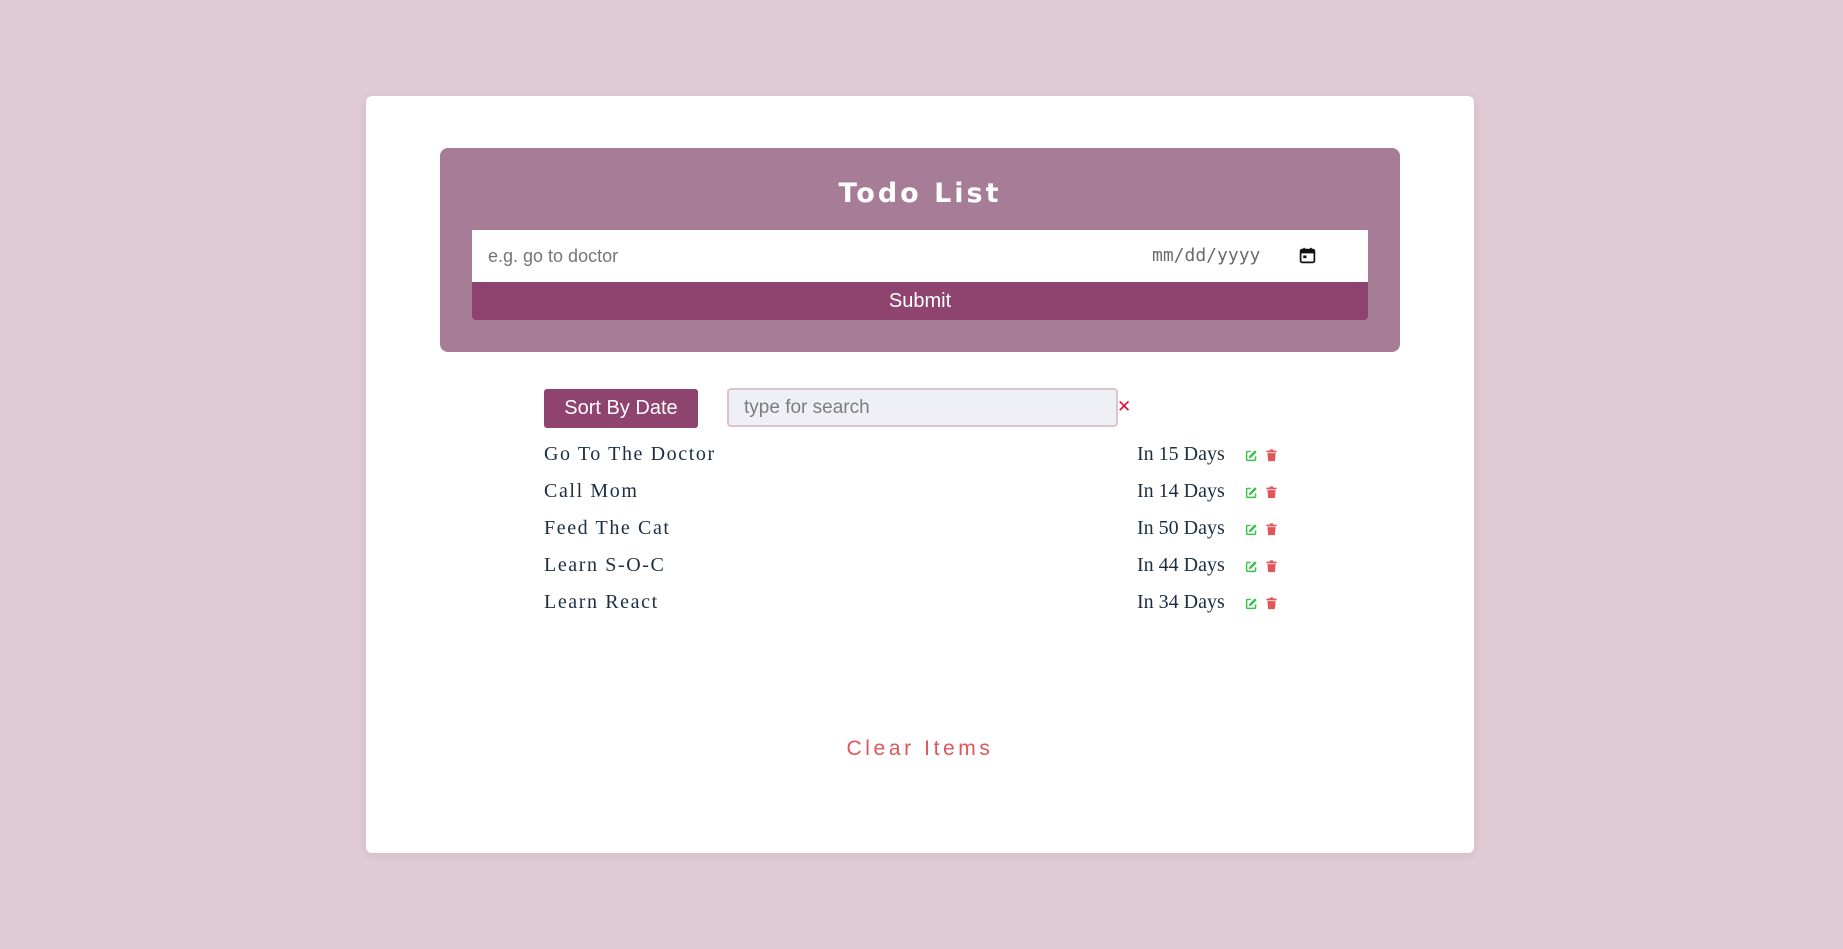 The image size is (1843, 949). Describe the element at coordinates (1181, 602) in the screenshot. I see `todo-due: In 34 Days` at that location.